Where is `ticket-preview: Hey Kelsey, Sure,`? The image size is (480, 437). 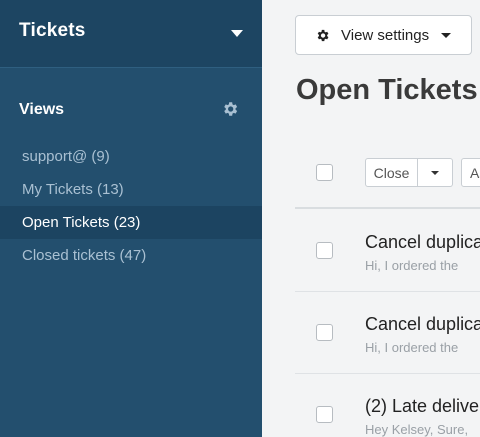
ticket-preview: Hey Kelsey, Sure, is located at coordinates (417, 429).